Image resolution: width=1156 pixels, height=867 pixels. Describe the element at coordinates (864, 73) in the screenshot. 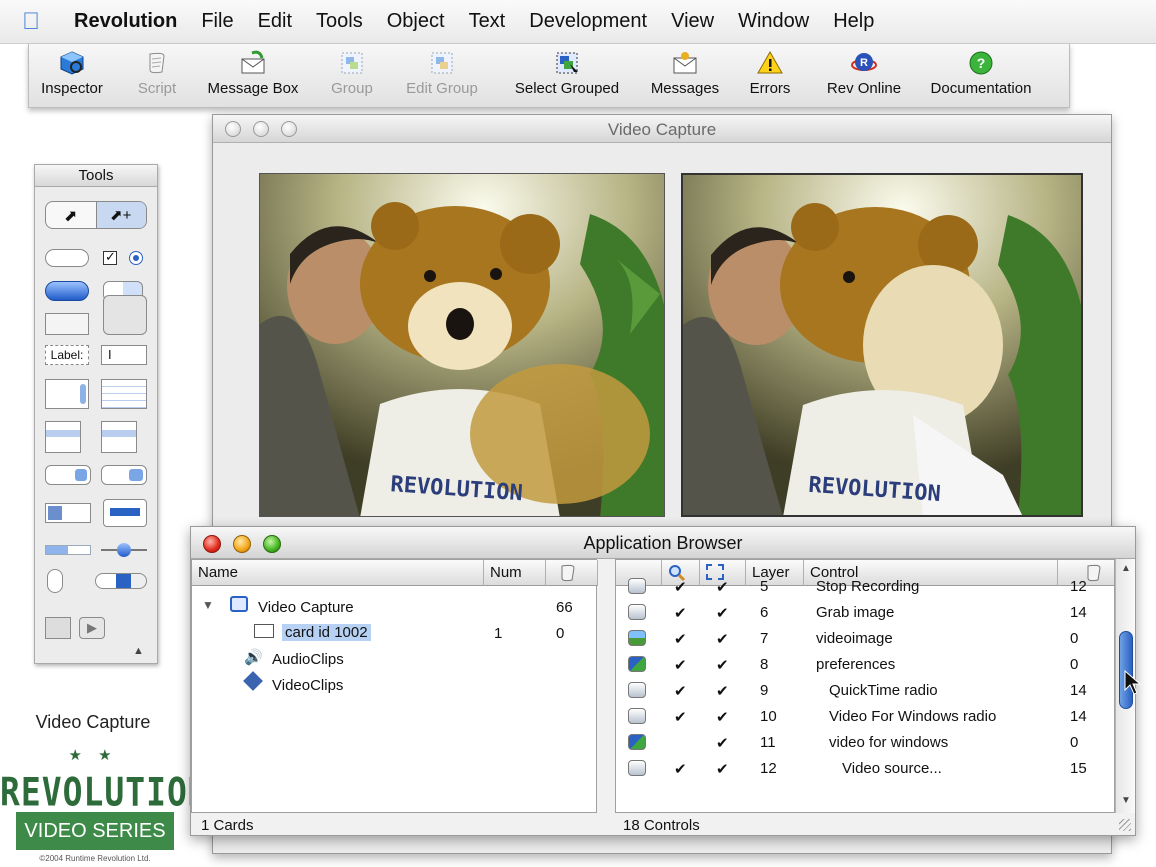

I see `rev-online-button: R Rev Online` at that location.